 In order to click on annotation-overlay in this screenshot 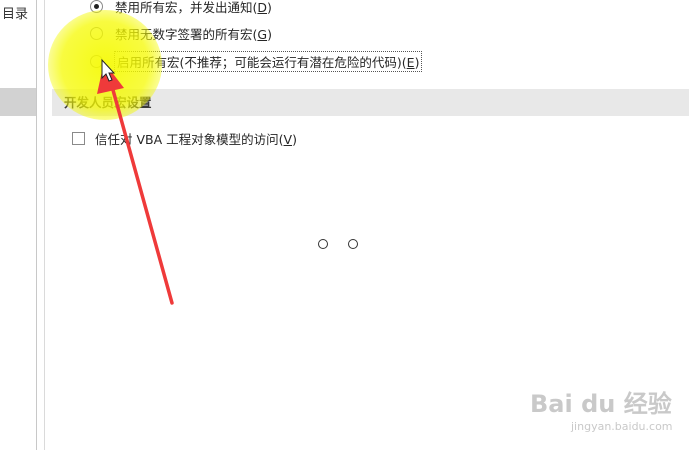, I will do `click(135, 181)`.